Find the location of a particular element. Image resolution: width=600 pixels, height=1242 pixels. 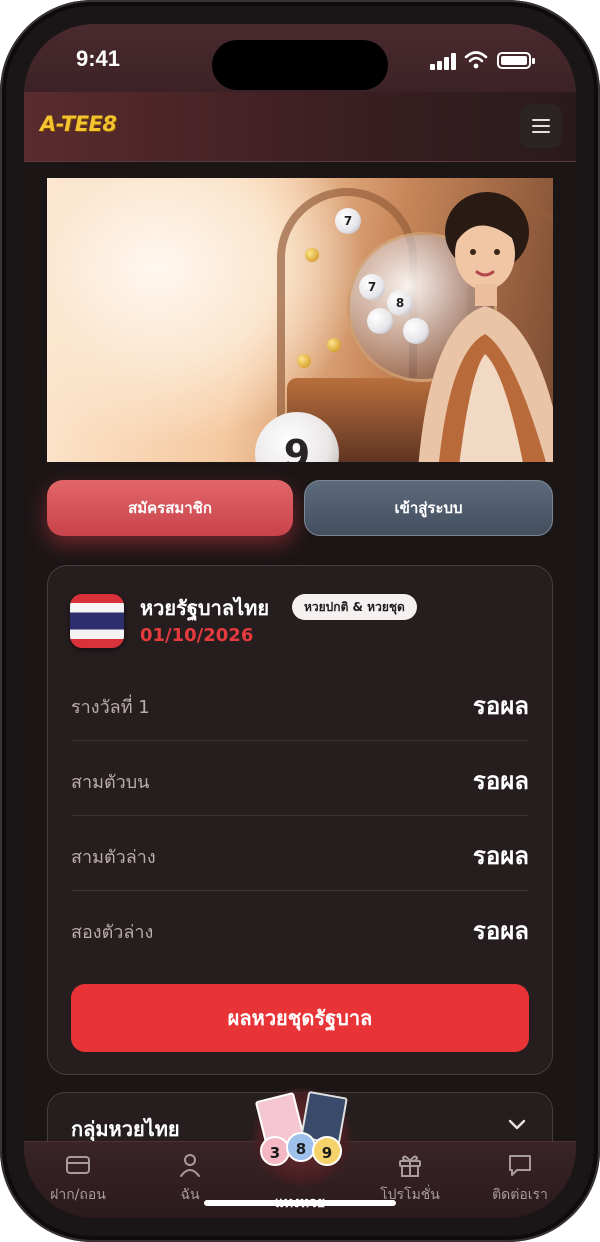

chat-icon is located at coordinates (520, 1165).